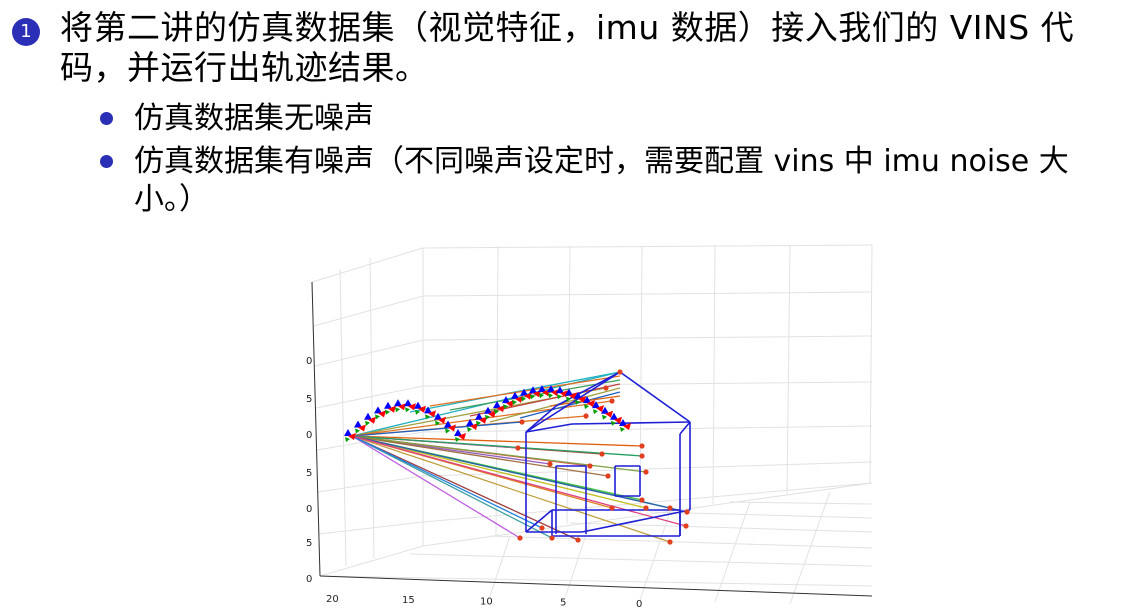  Describe the element at coordinates (332, 599) in the screenshot. I see `x-tick-label: 20` at that location.